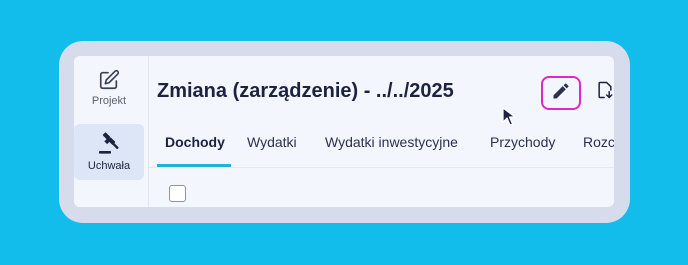 This screenshot has height=265, width=688. I want to click on file-download-icon, so click(604, 92).